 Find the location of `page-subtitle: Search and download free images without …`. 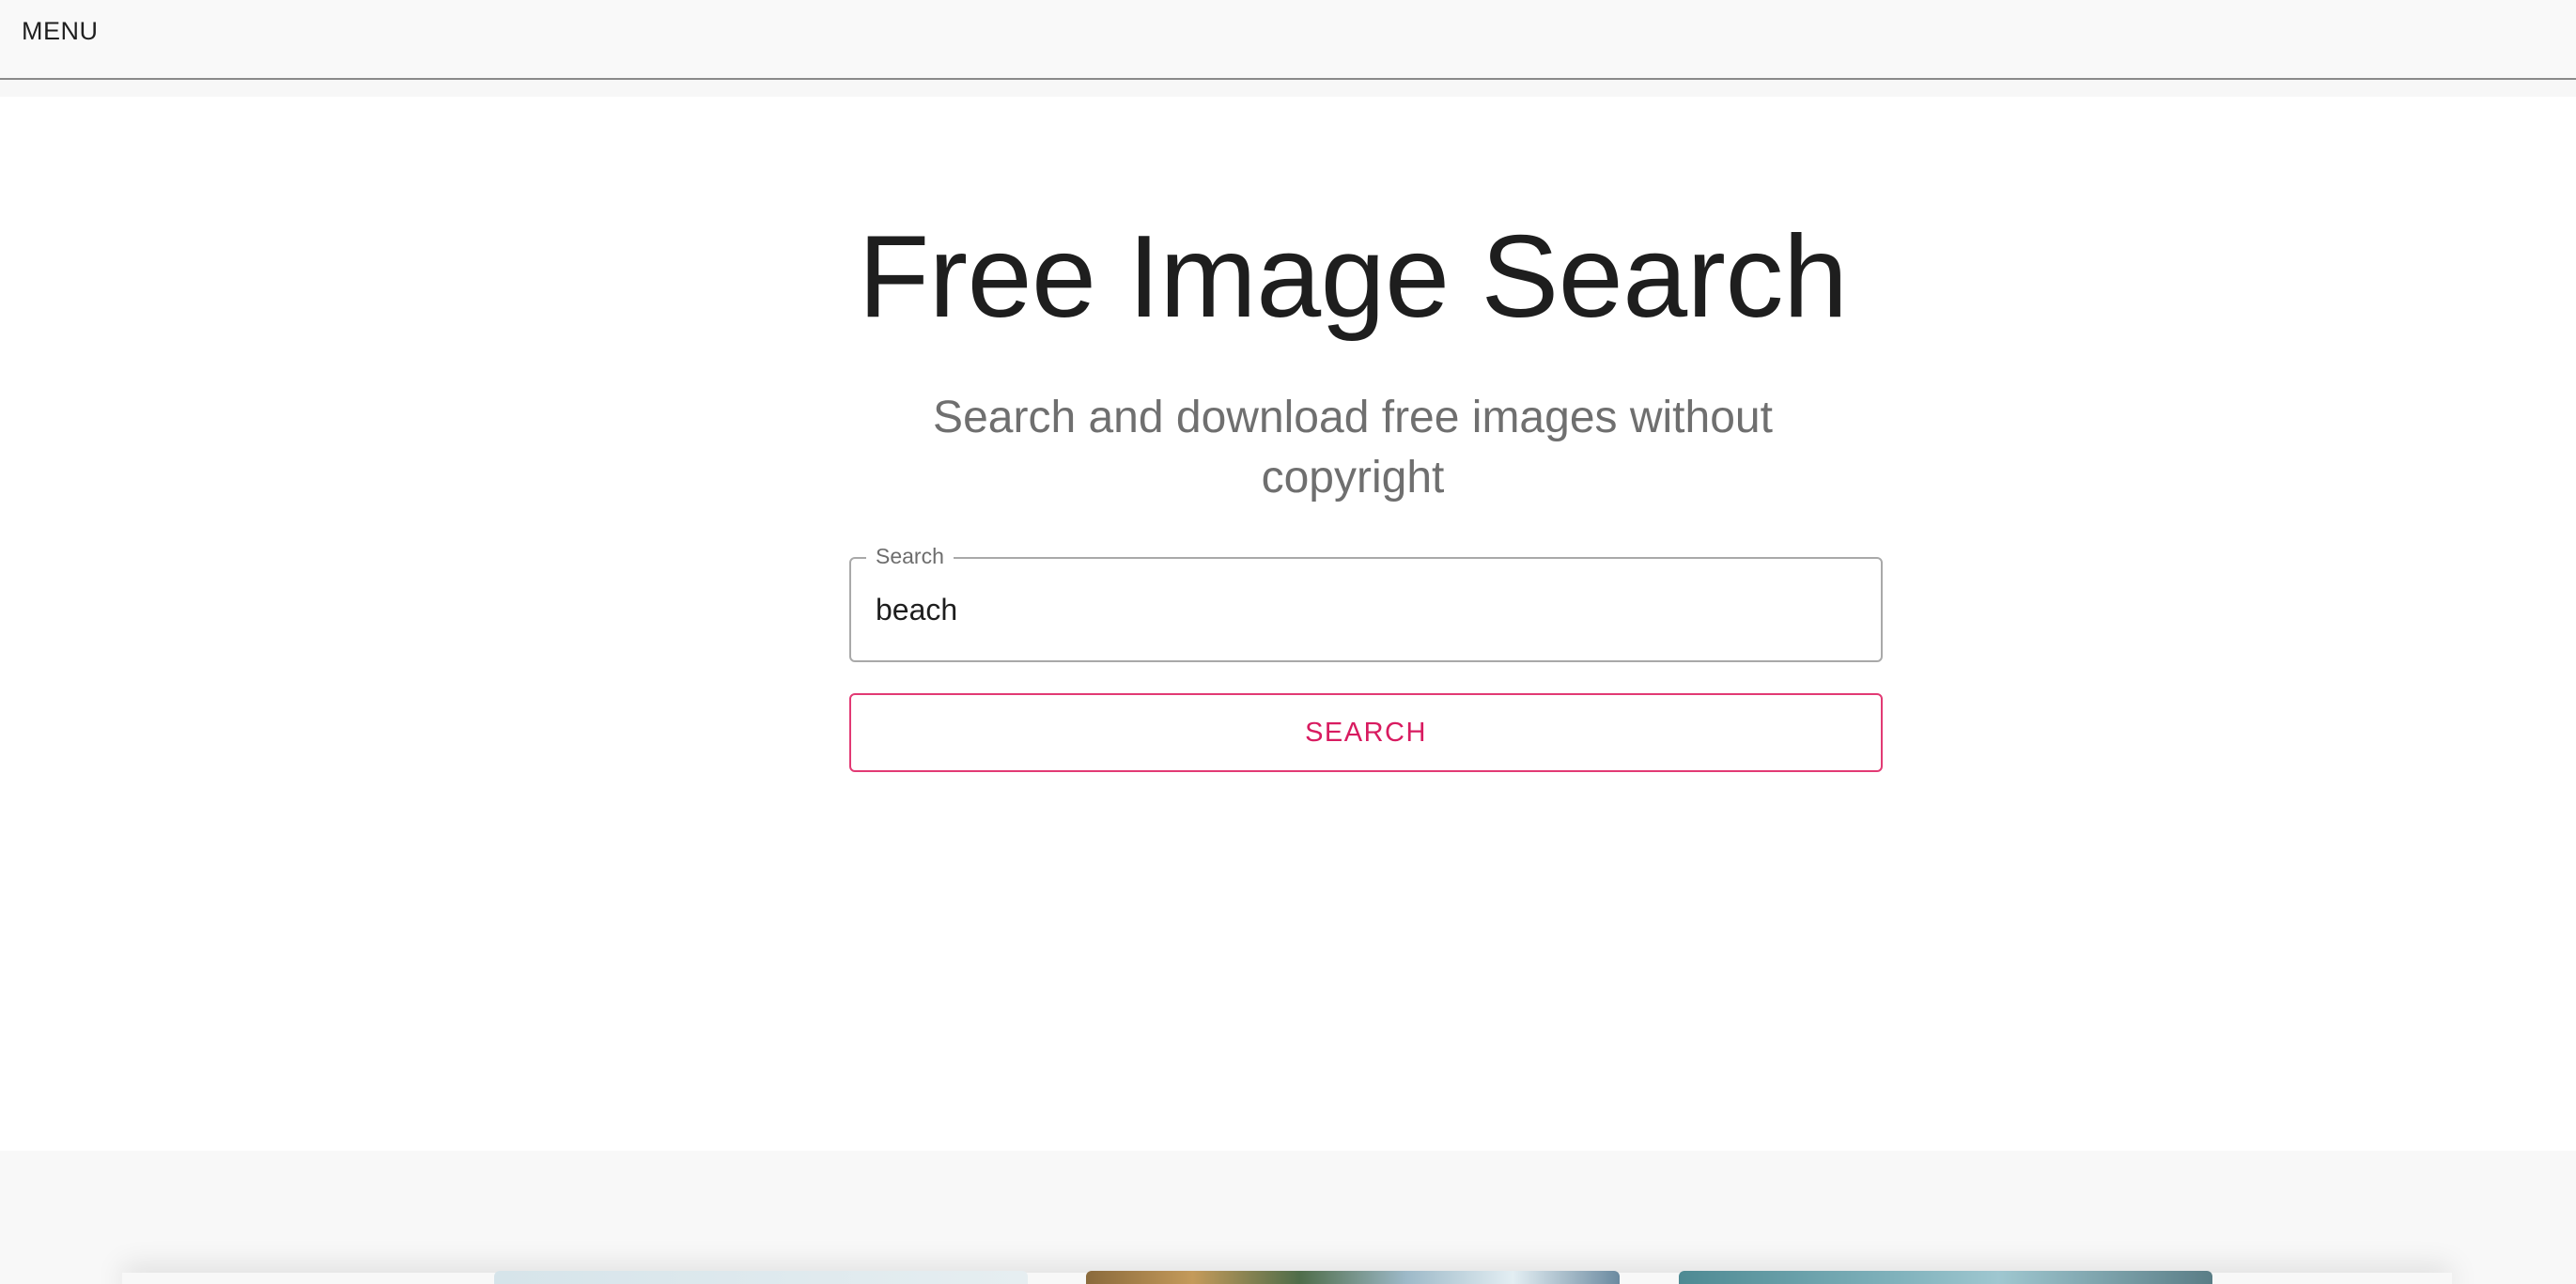

page-subtitle: Search and download free images without … is located at coordinates (1353, 448).